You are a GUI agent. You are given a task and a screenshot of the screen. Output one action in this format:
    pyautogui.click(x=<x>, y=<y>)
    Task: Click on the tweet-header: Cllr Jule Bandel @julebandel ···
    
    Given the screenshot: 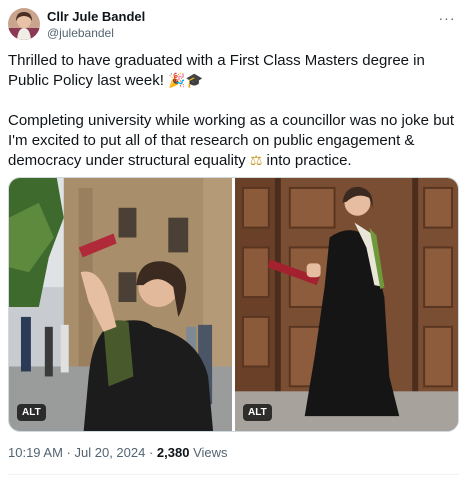 What is the action you would take?
    pyautogui.click(x=233, y=26)
    